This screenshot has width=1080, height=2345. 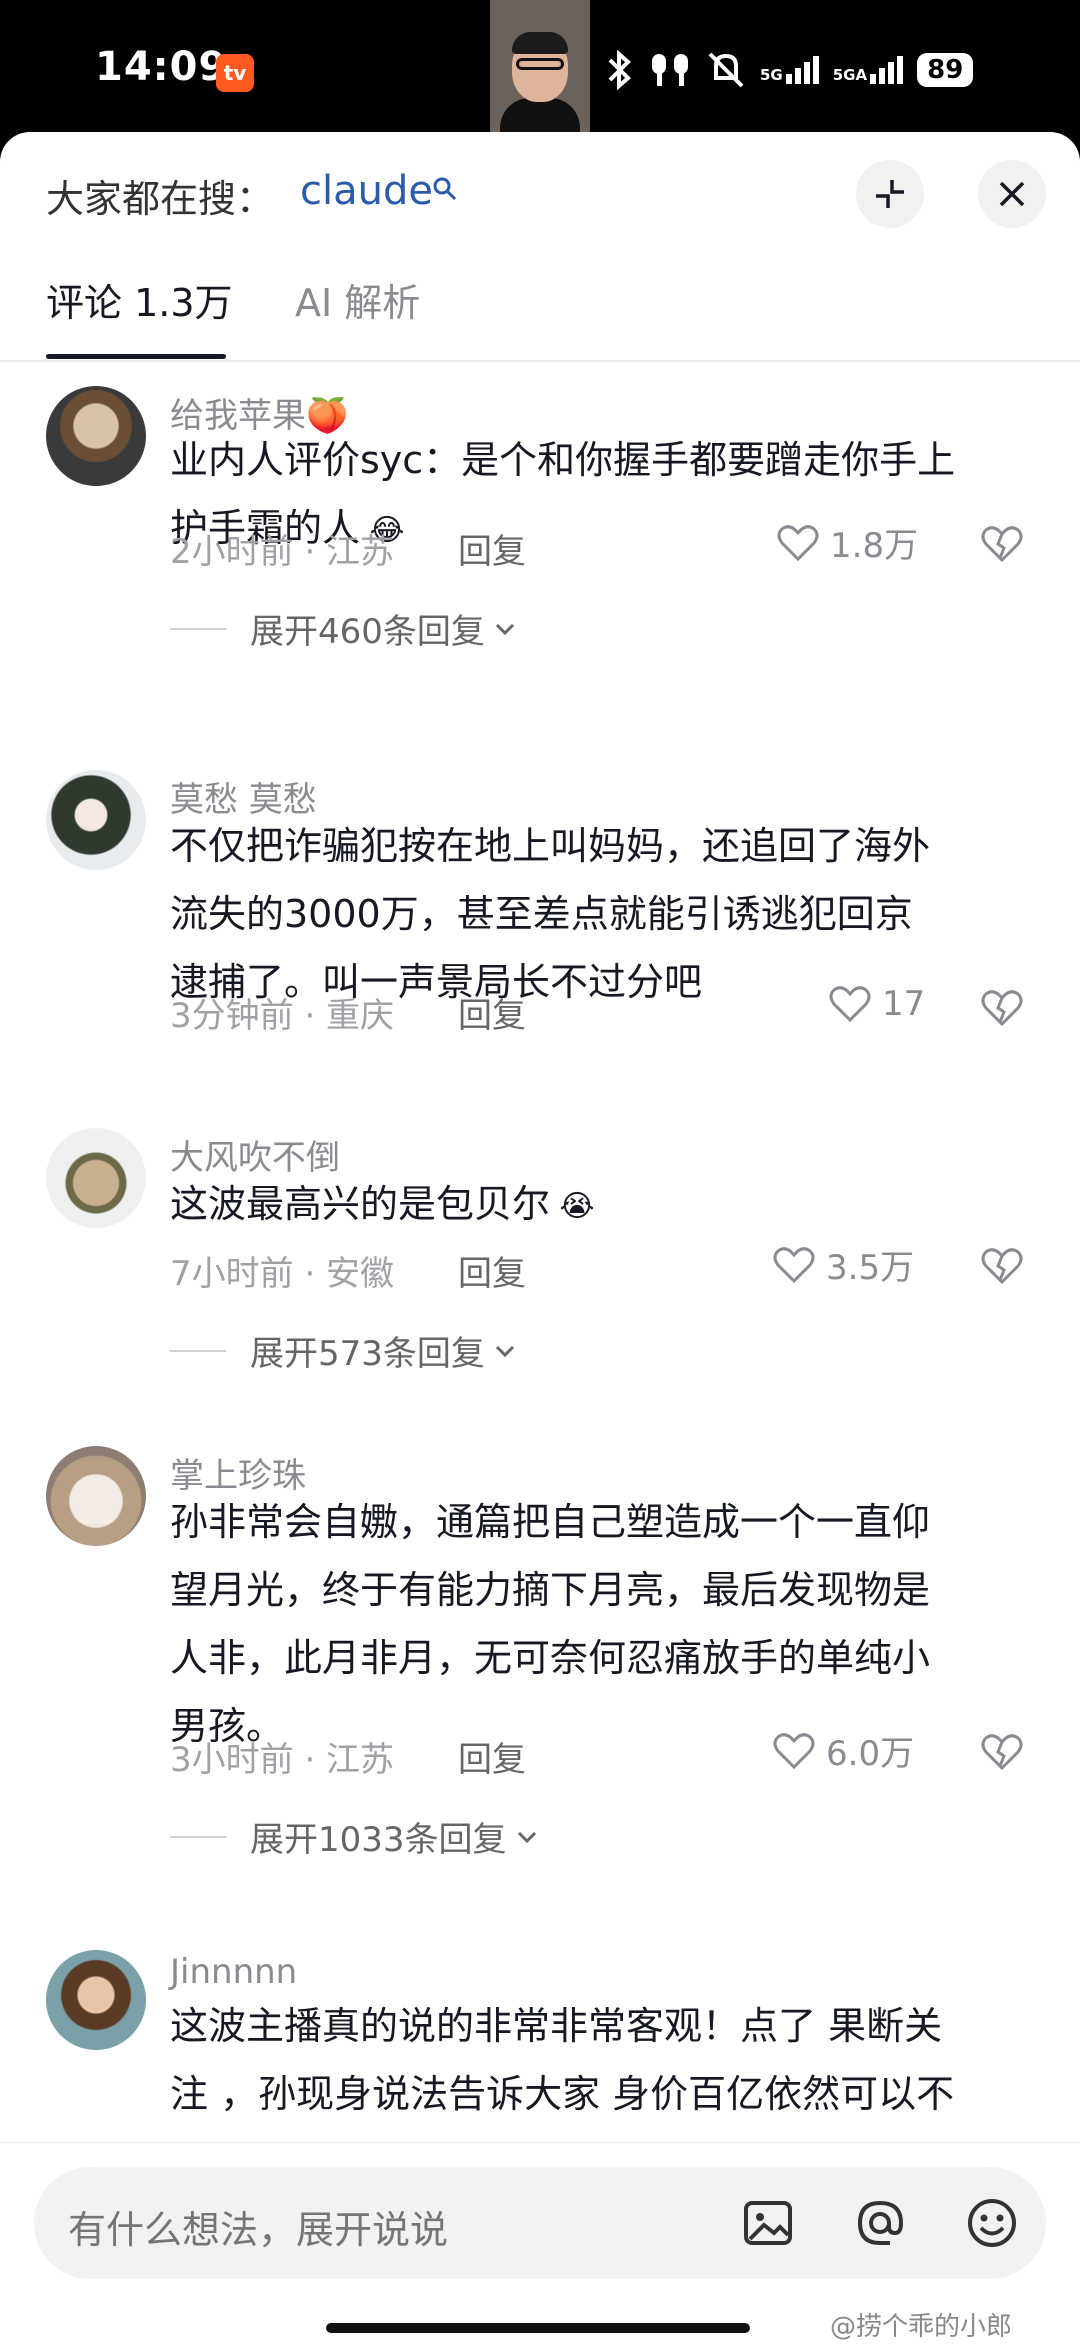 What do you see at coordinates (139, 299) in the screenshot?
I see `tab-comments: 评论 1.3万` at bounding box center [139, 299].